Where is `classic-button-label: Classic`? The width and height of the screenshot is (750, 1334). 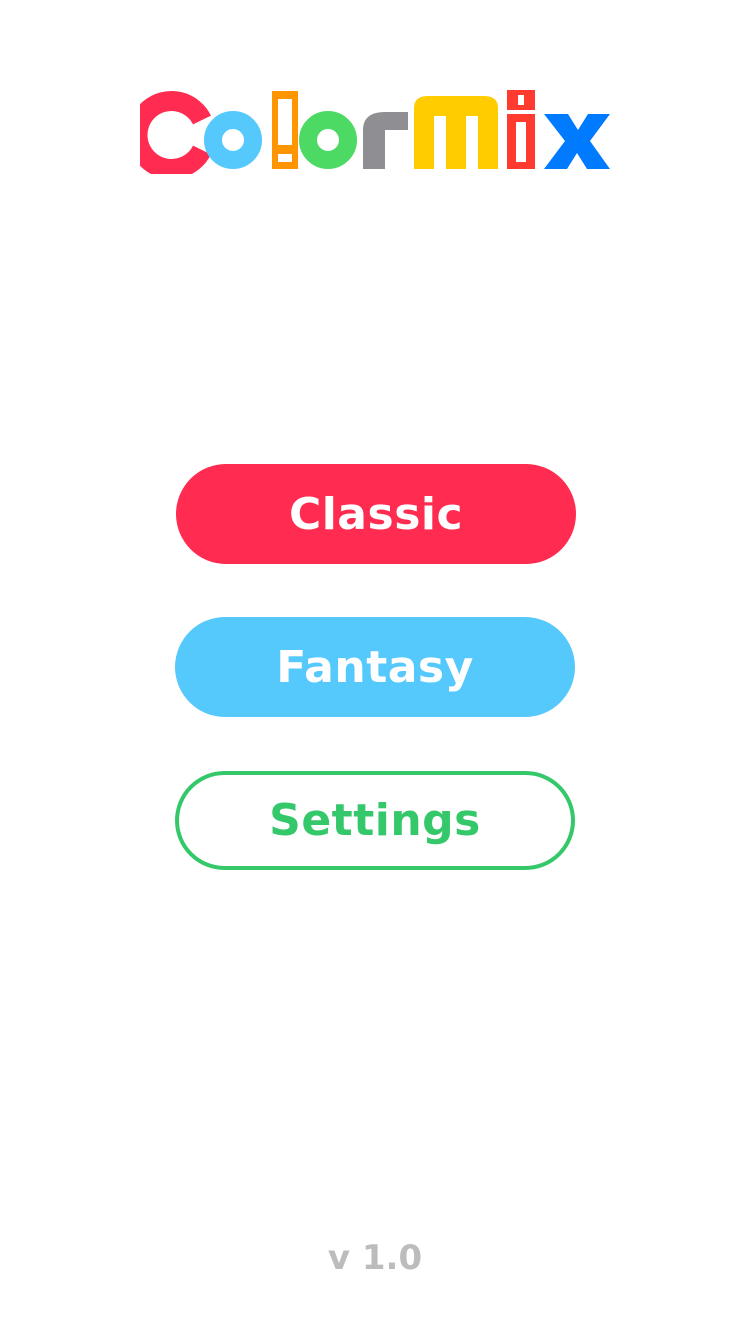
classic-button-label: Classic is located at coordinates (376, 514).